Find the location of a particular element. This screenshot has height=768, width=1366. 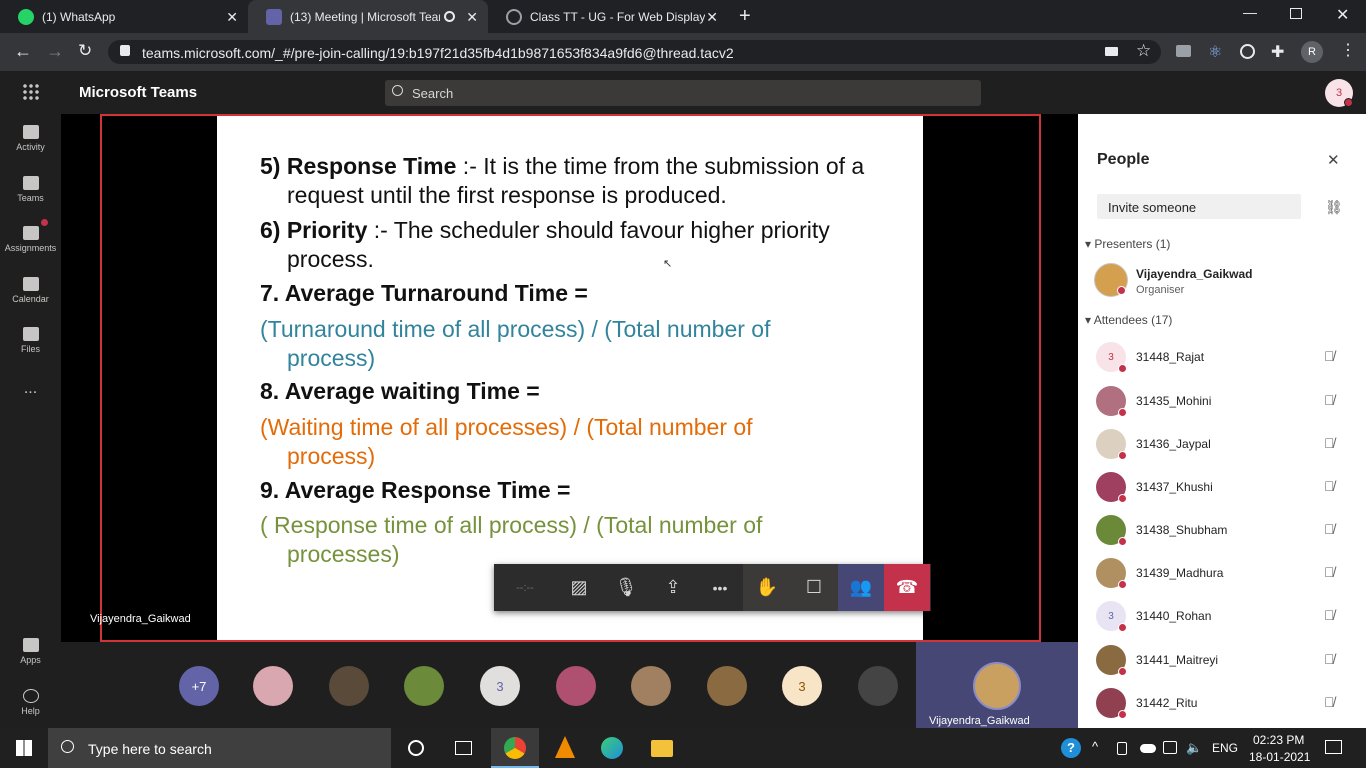

attendee-row: 31439_Madhura 🎙̸ is located at coordinates (1231, 573).